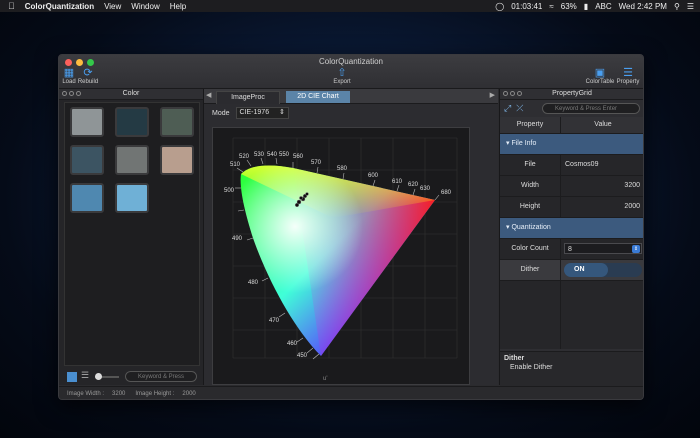  I want to click on load-button: ▦ Load, so click(69, 76).